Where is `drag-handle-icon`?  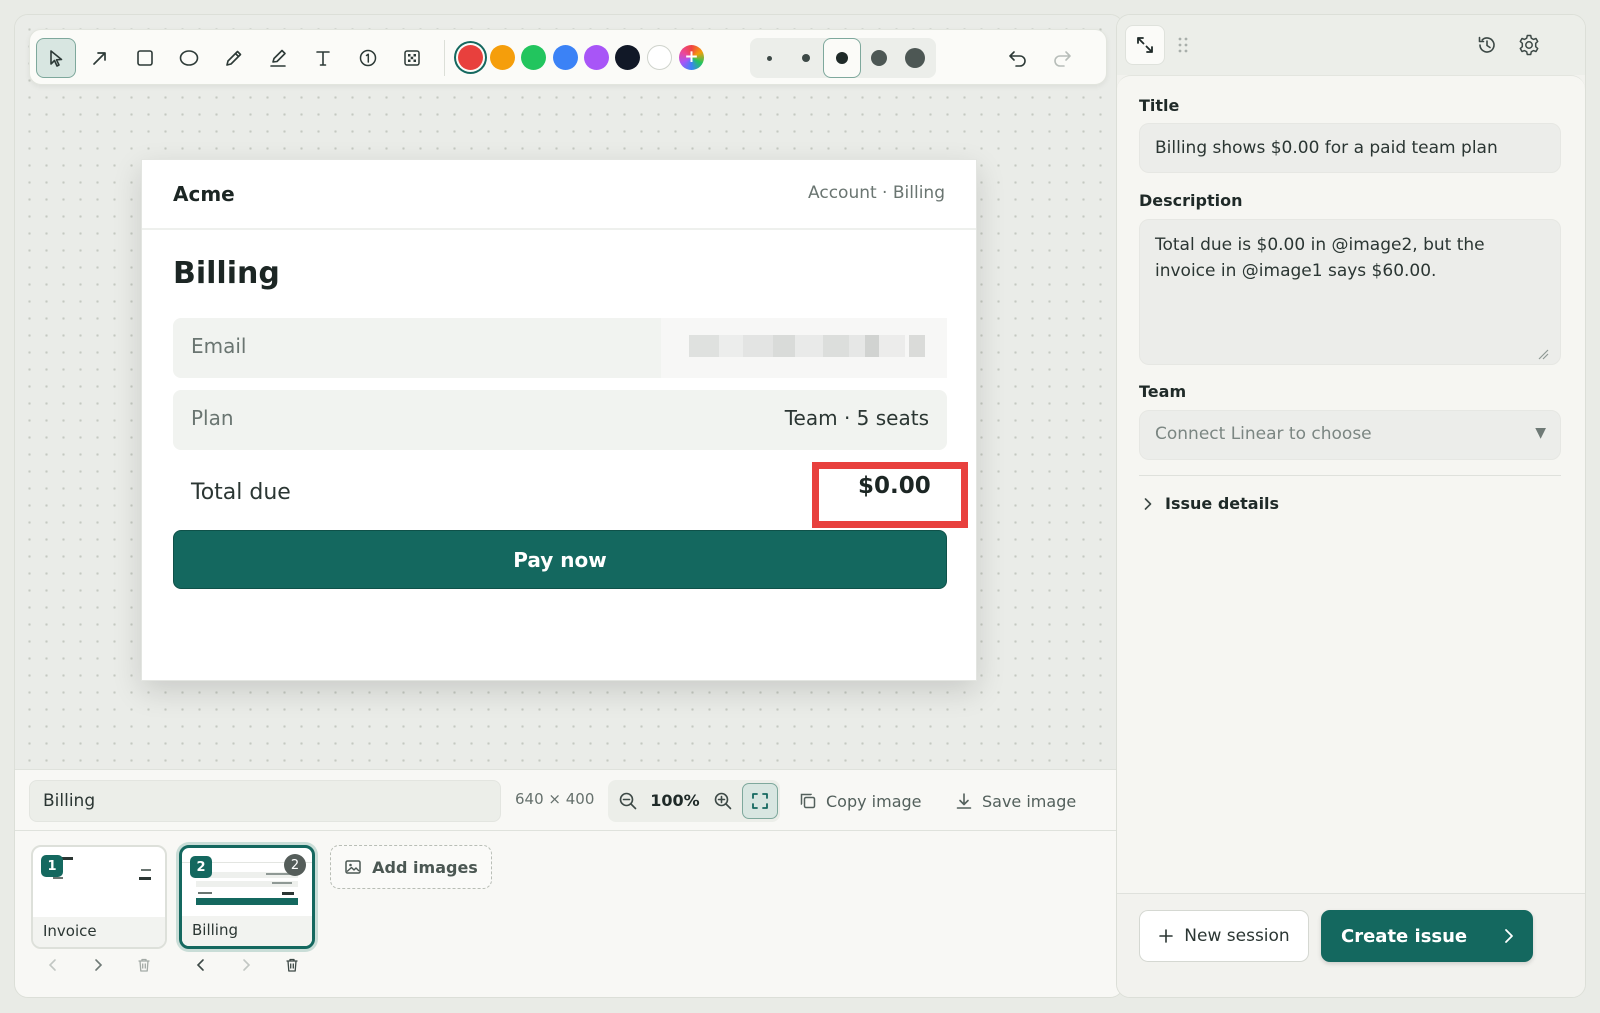 drag-handle-icon is located at coordinates (1183, 45).